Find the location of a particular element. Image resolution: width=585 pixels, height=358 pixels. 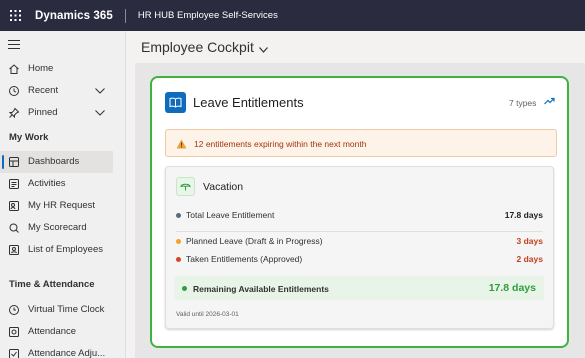

types-count: 7 types is located at coordinates (523, 103).